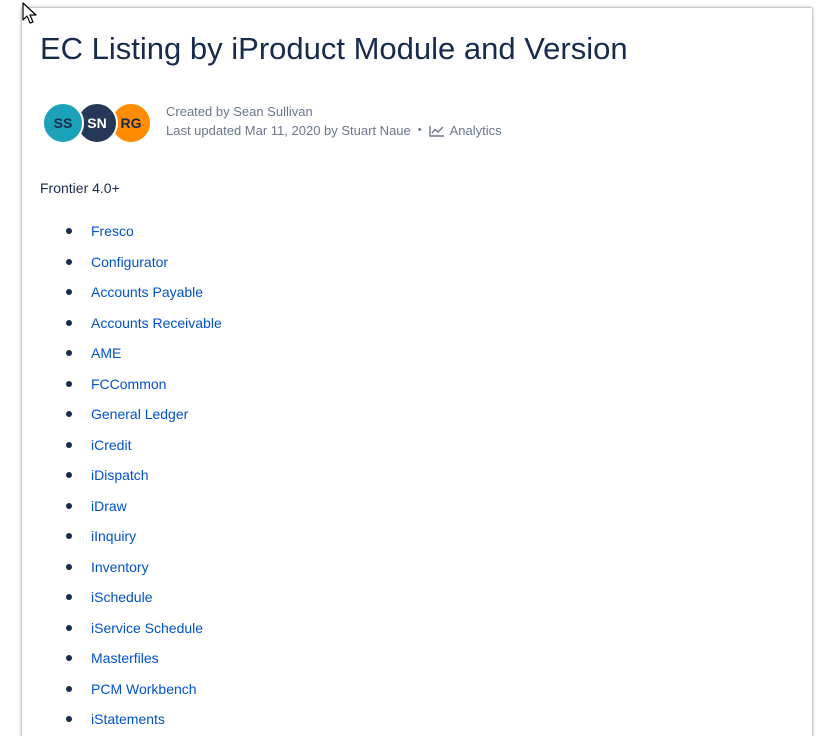  I want to click on module-link: PCM Workbench, so click(144, 689).